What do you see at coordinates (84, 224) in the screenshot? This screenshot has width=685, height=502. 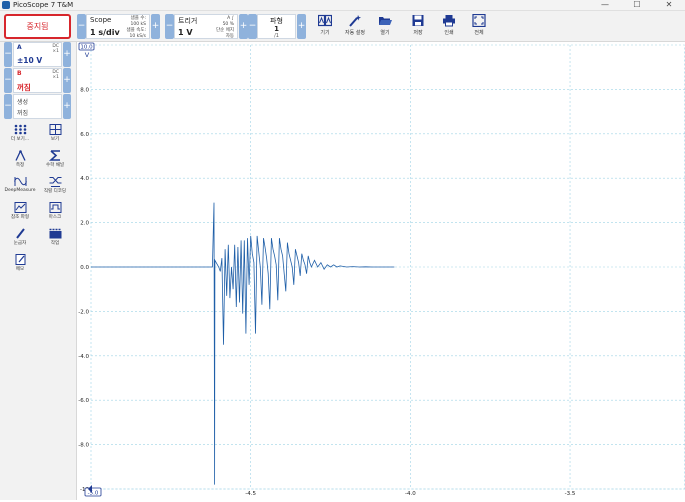 I see `y-tick-label: 2.0` at bounding box center [84, 224].